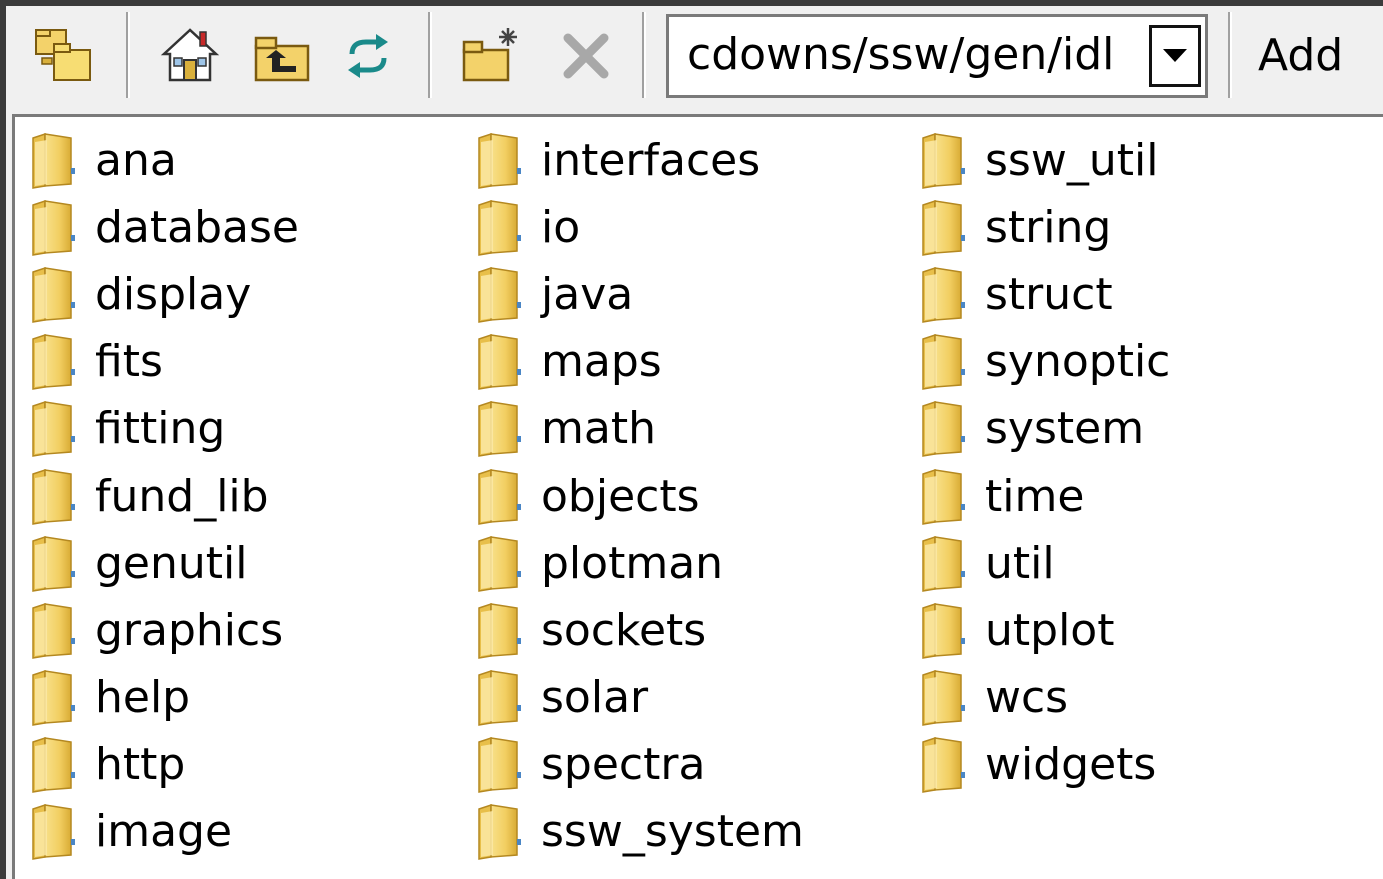 The image size is (1383, 879). What do you see at coordinates (651, 160) in the screenshot?
I see `folder-name: interfaces` at bounding box center [651, 160].